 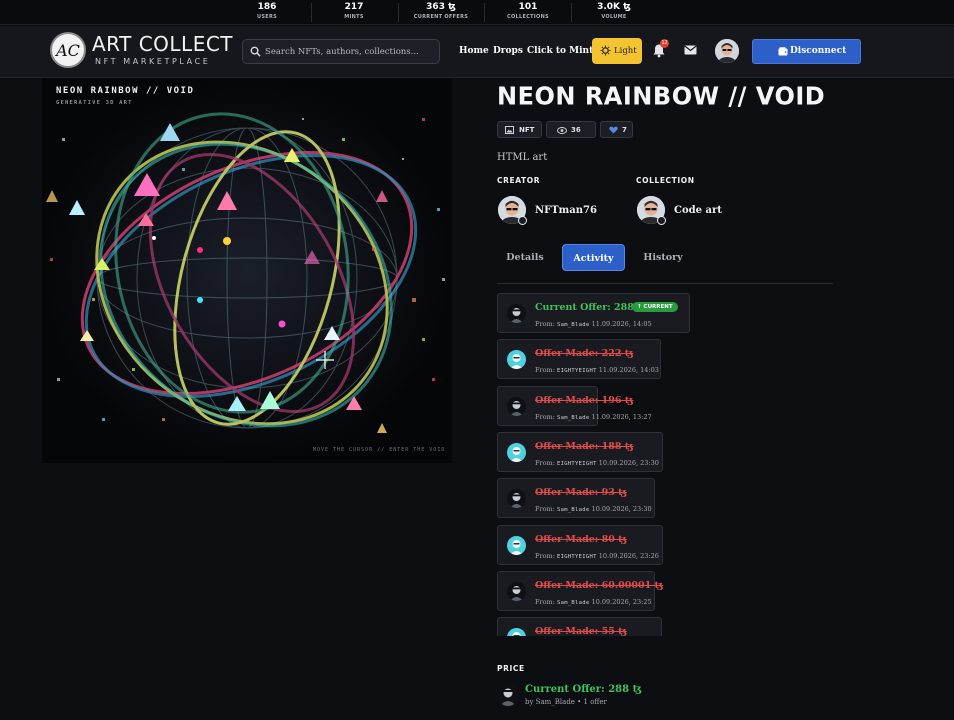 I want to click on activity-date: 10.09.2026, 23:26, so click(x=628, y=555).